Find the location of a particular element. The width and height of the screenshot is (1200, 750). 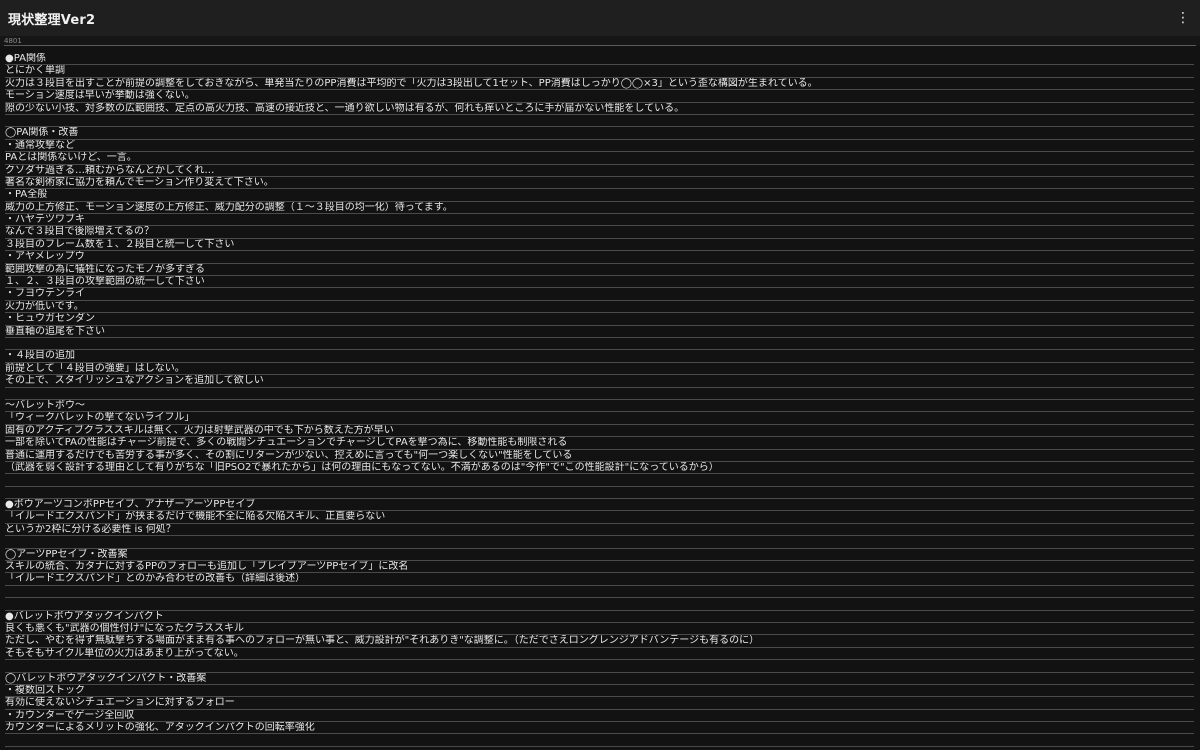

text-line: 「ウィークバレットの撃てないライフル」 is located at coordinates (599, 418).